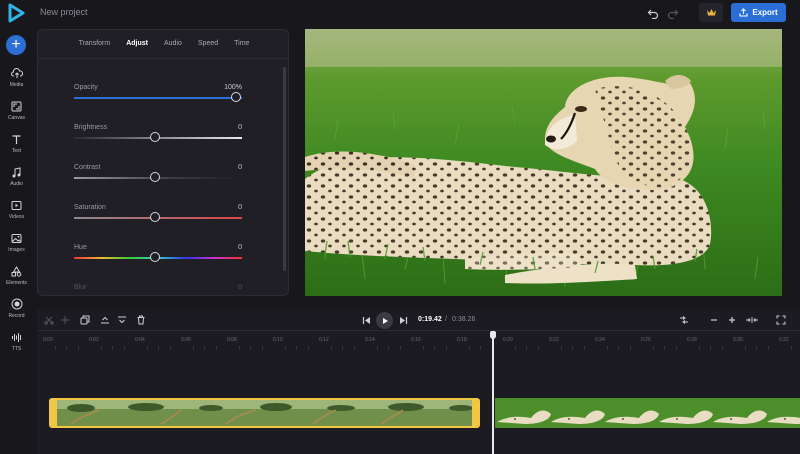  I want to click on video-icon, so click(17, 205).